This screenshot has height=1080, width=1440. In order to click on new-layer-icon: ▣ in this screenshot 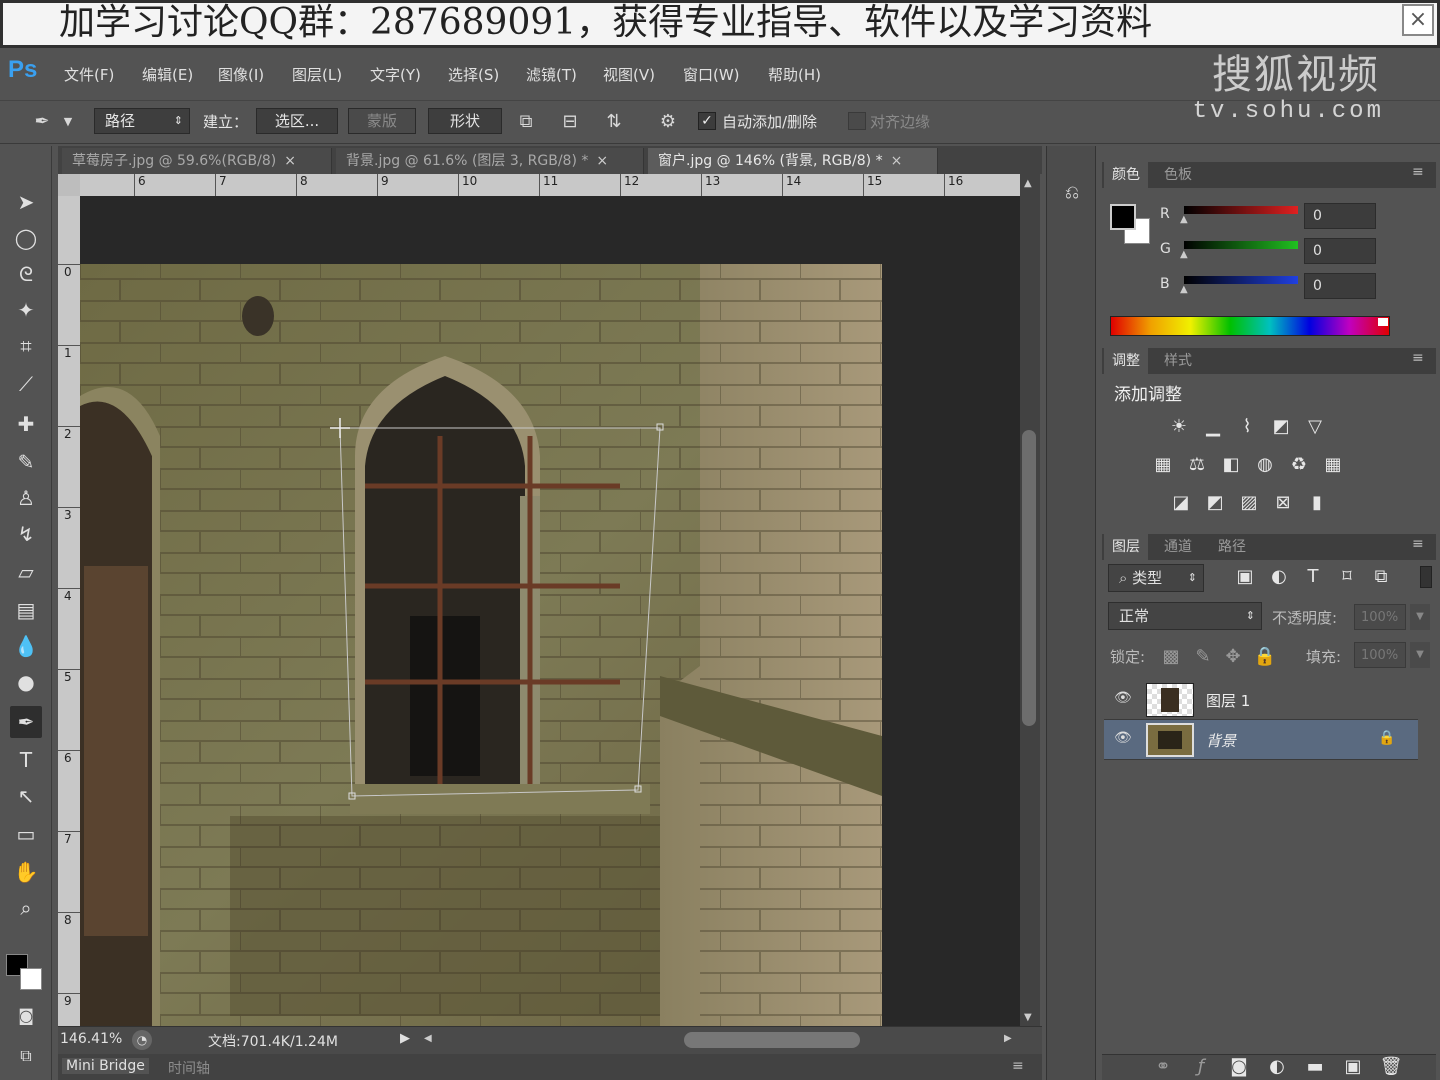, I will do `click(1353, 1067)`.